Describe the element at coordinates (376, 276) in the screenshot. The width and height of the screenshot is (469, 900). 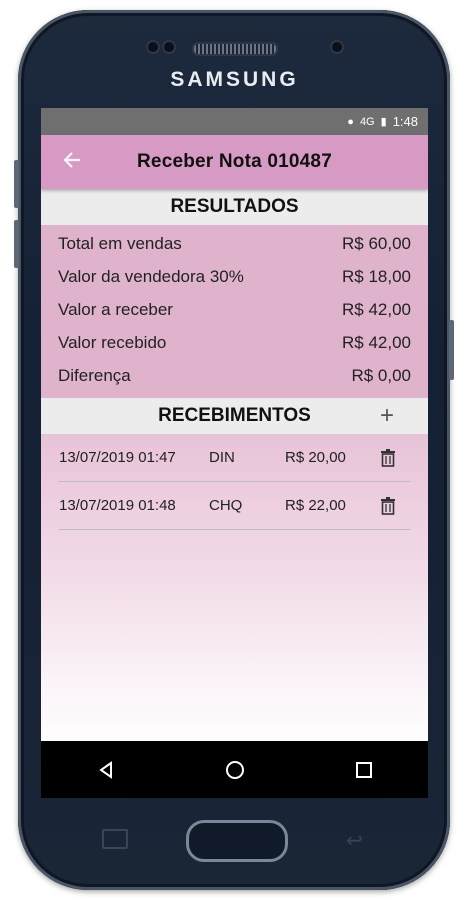
I see `result-value: R$ 18,00` at that location.